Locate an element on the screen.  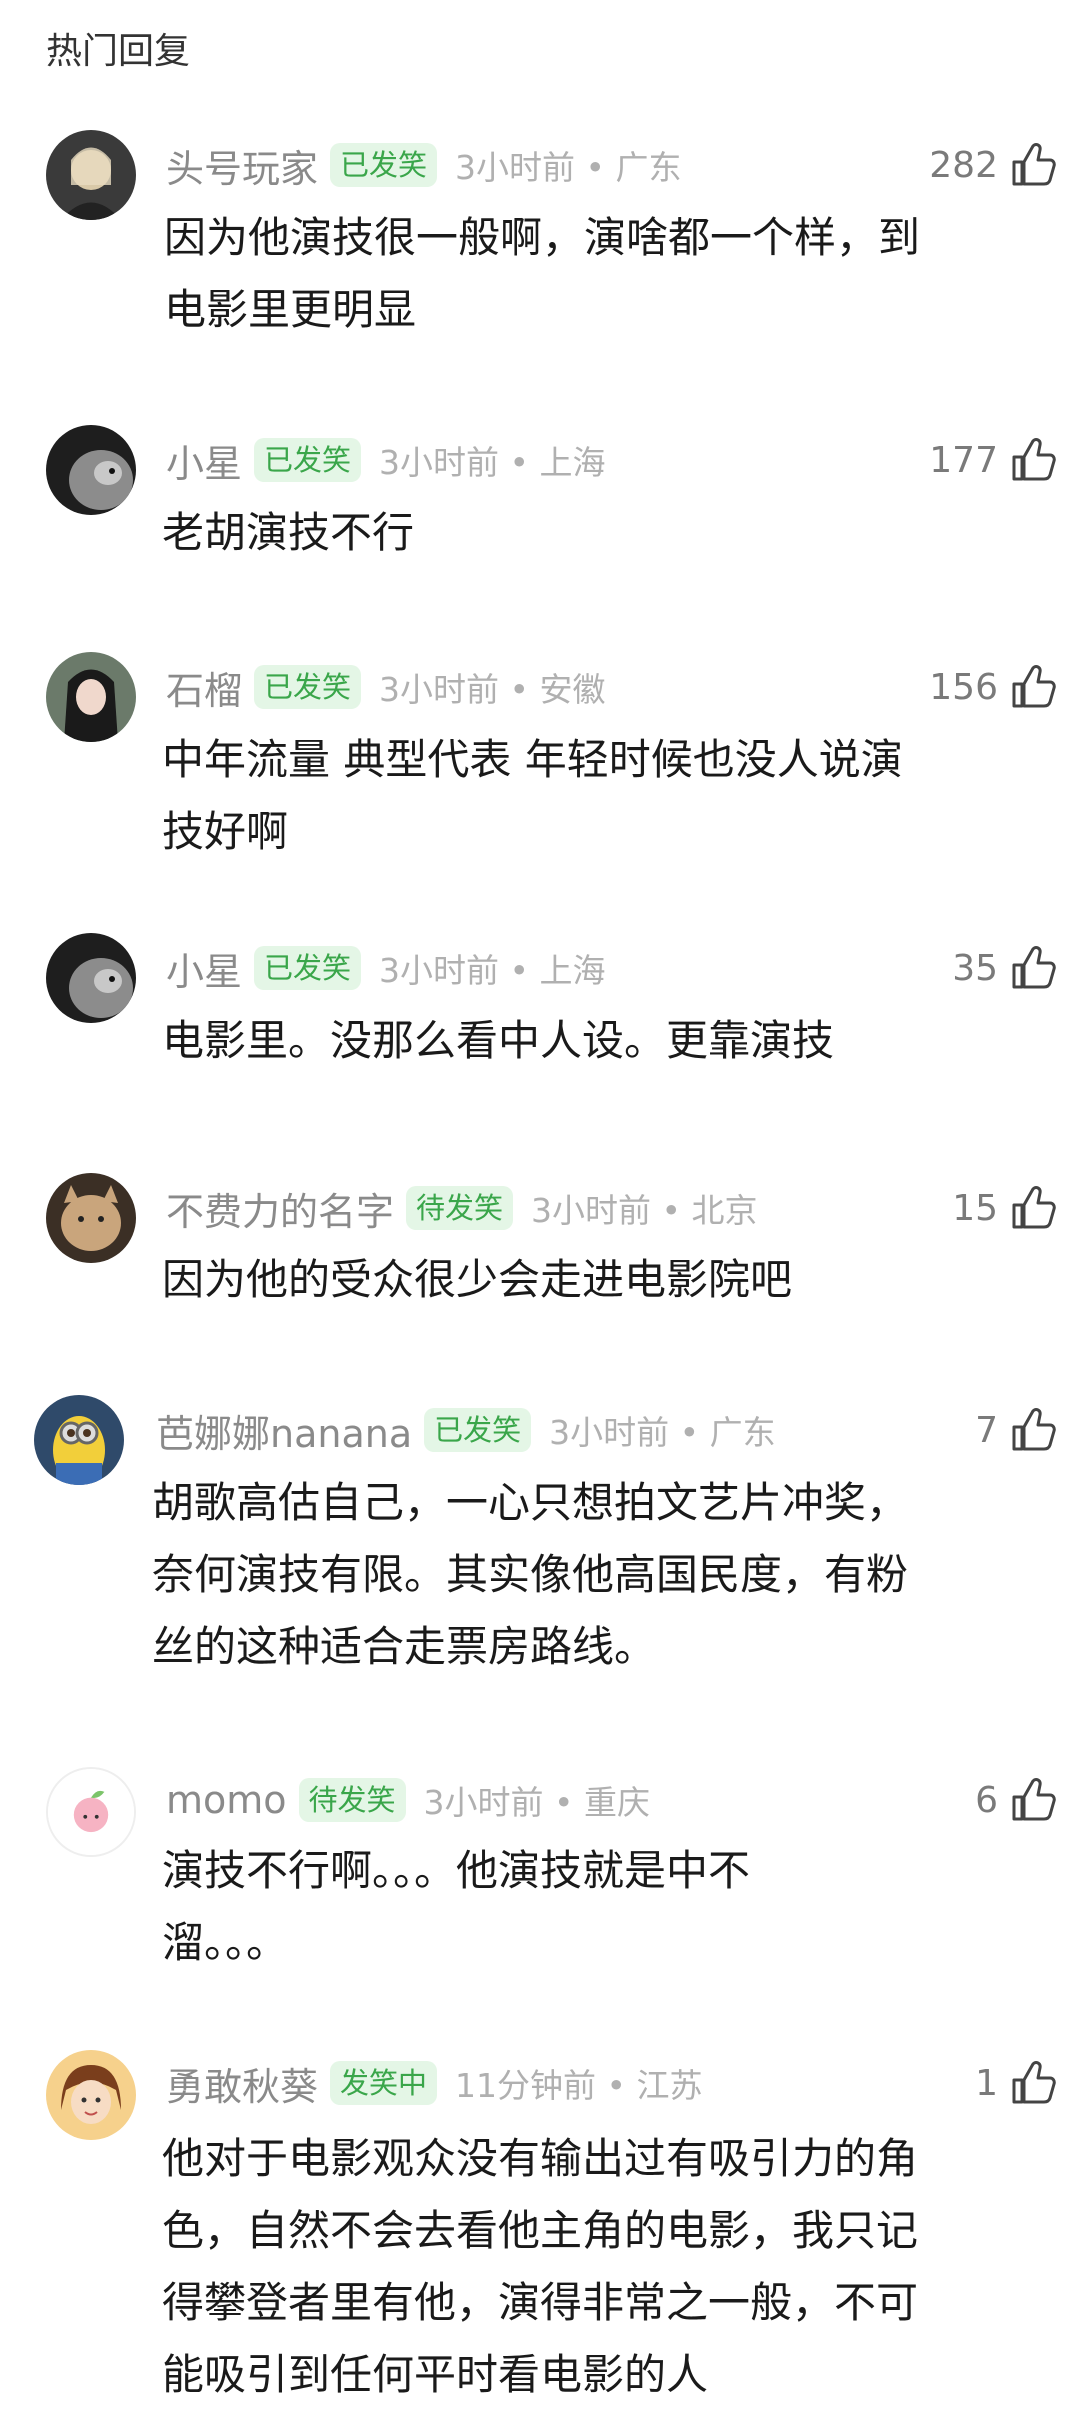
like-count: 7 is located at coordinates (986, 1430).